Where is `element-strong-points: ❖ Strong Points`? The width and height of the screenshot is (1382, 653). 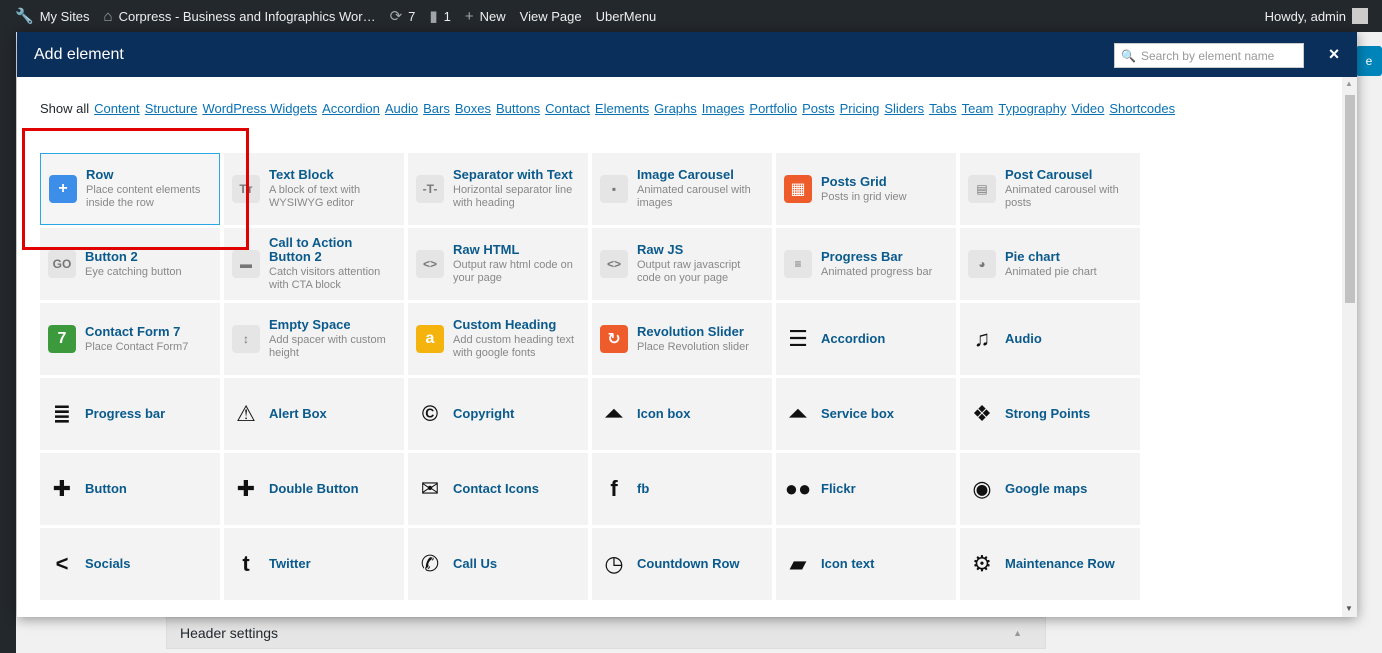 element-strong-points: ❖ Strong Points is located at coordinates (1050, 414).